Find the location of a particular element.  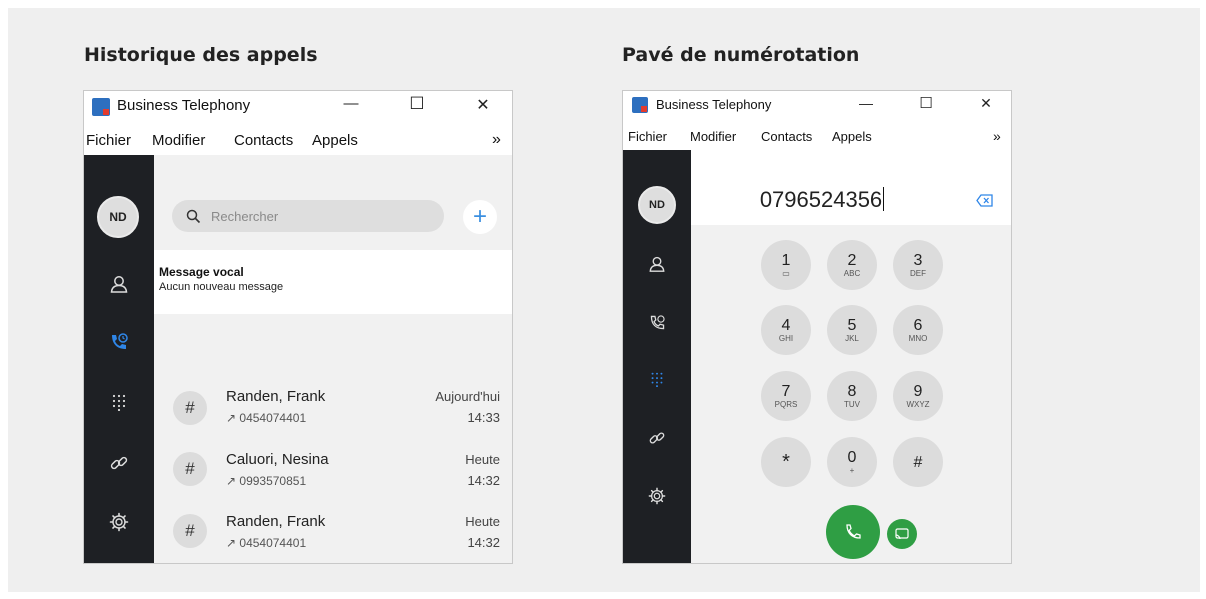

key-1: 1 ▭ is located at coordinates (786, 265).